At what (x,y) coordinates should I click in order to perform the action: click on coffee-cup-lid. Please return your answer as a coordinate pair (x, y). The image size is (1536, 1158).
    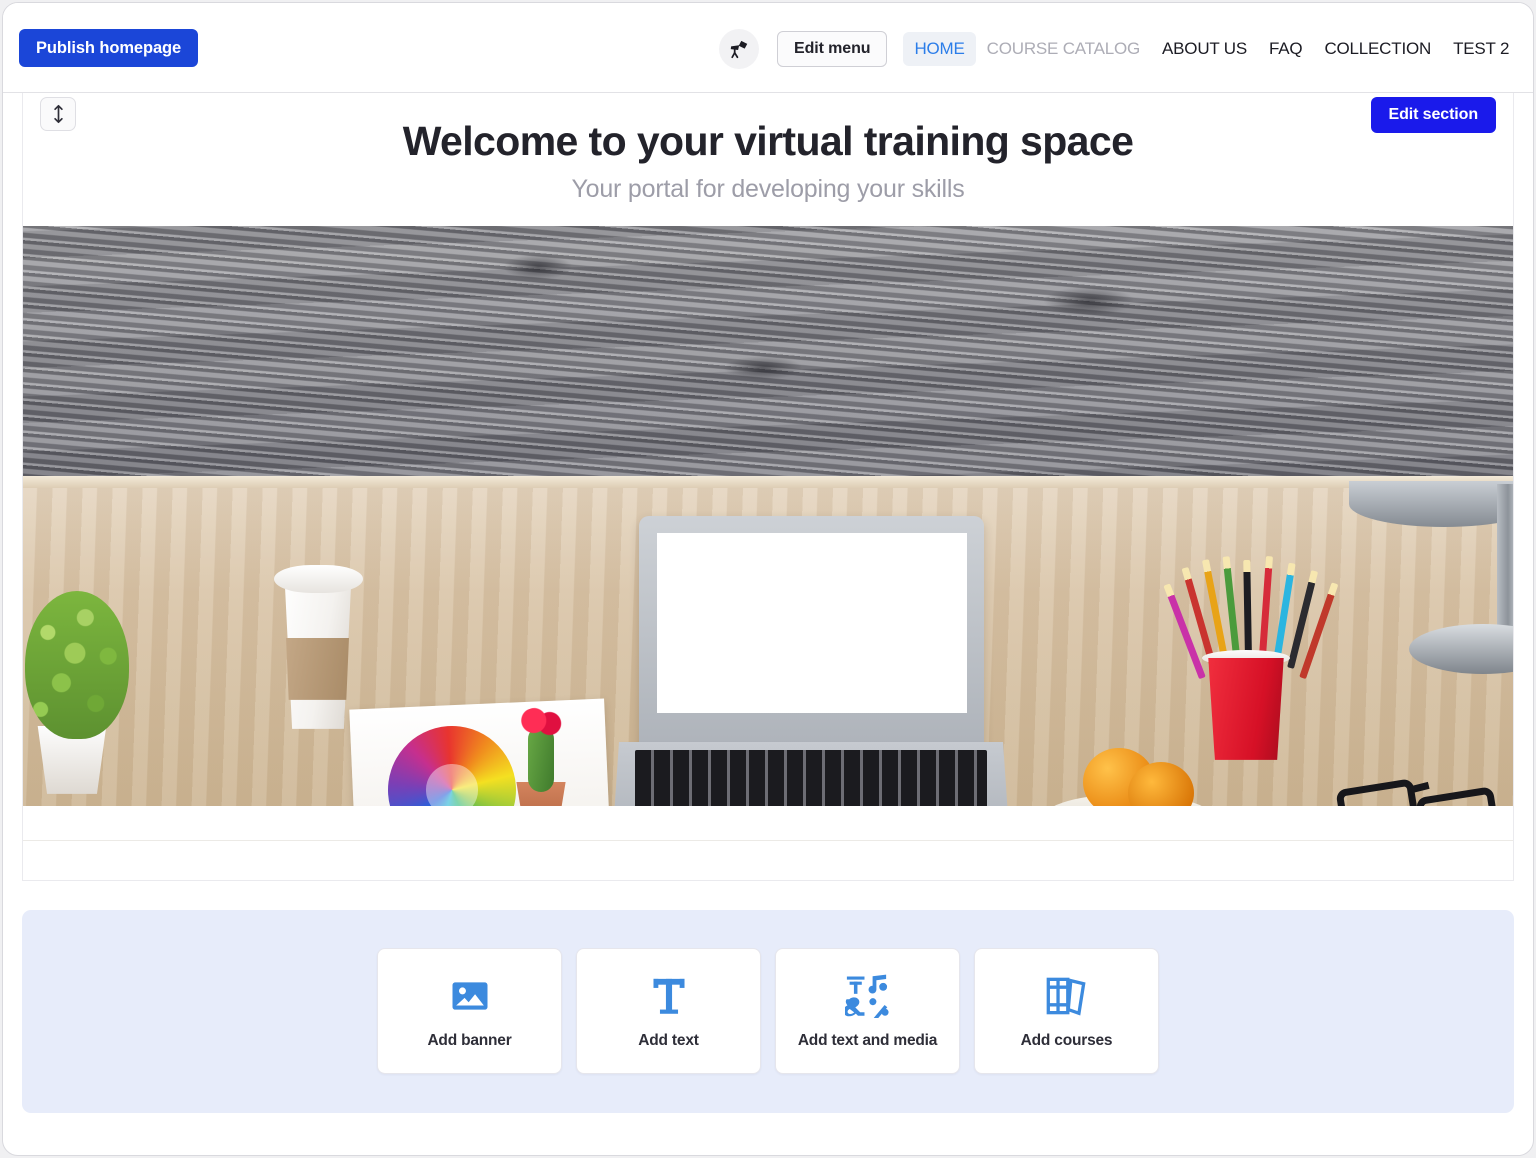
    Looking at the image, I should click on (318, 578).